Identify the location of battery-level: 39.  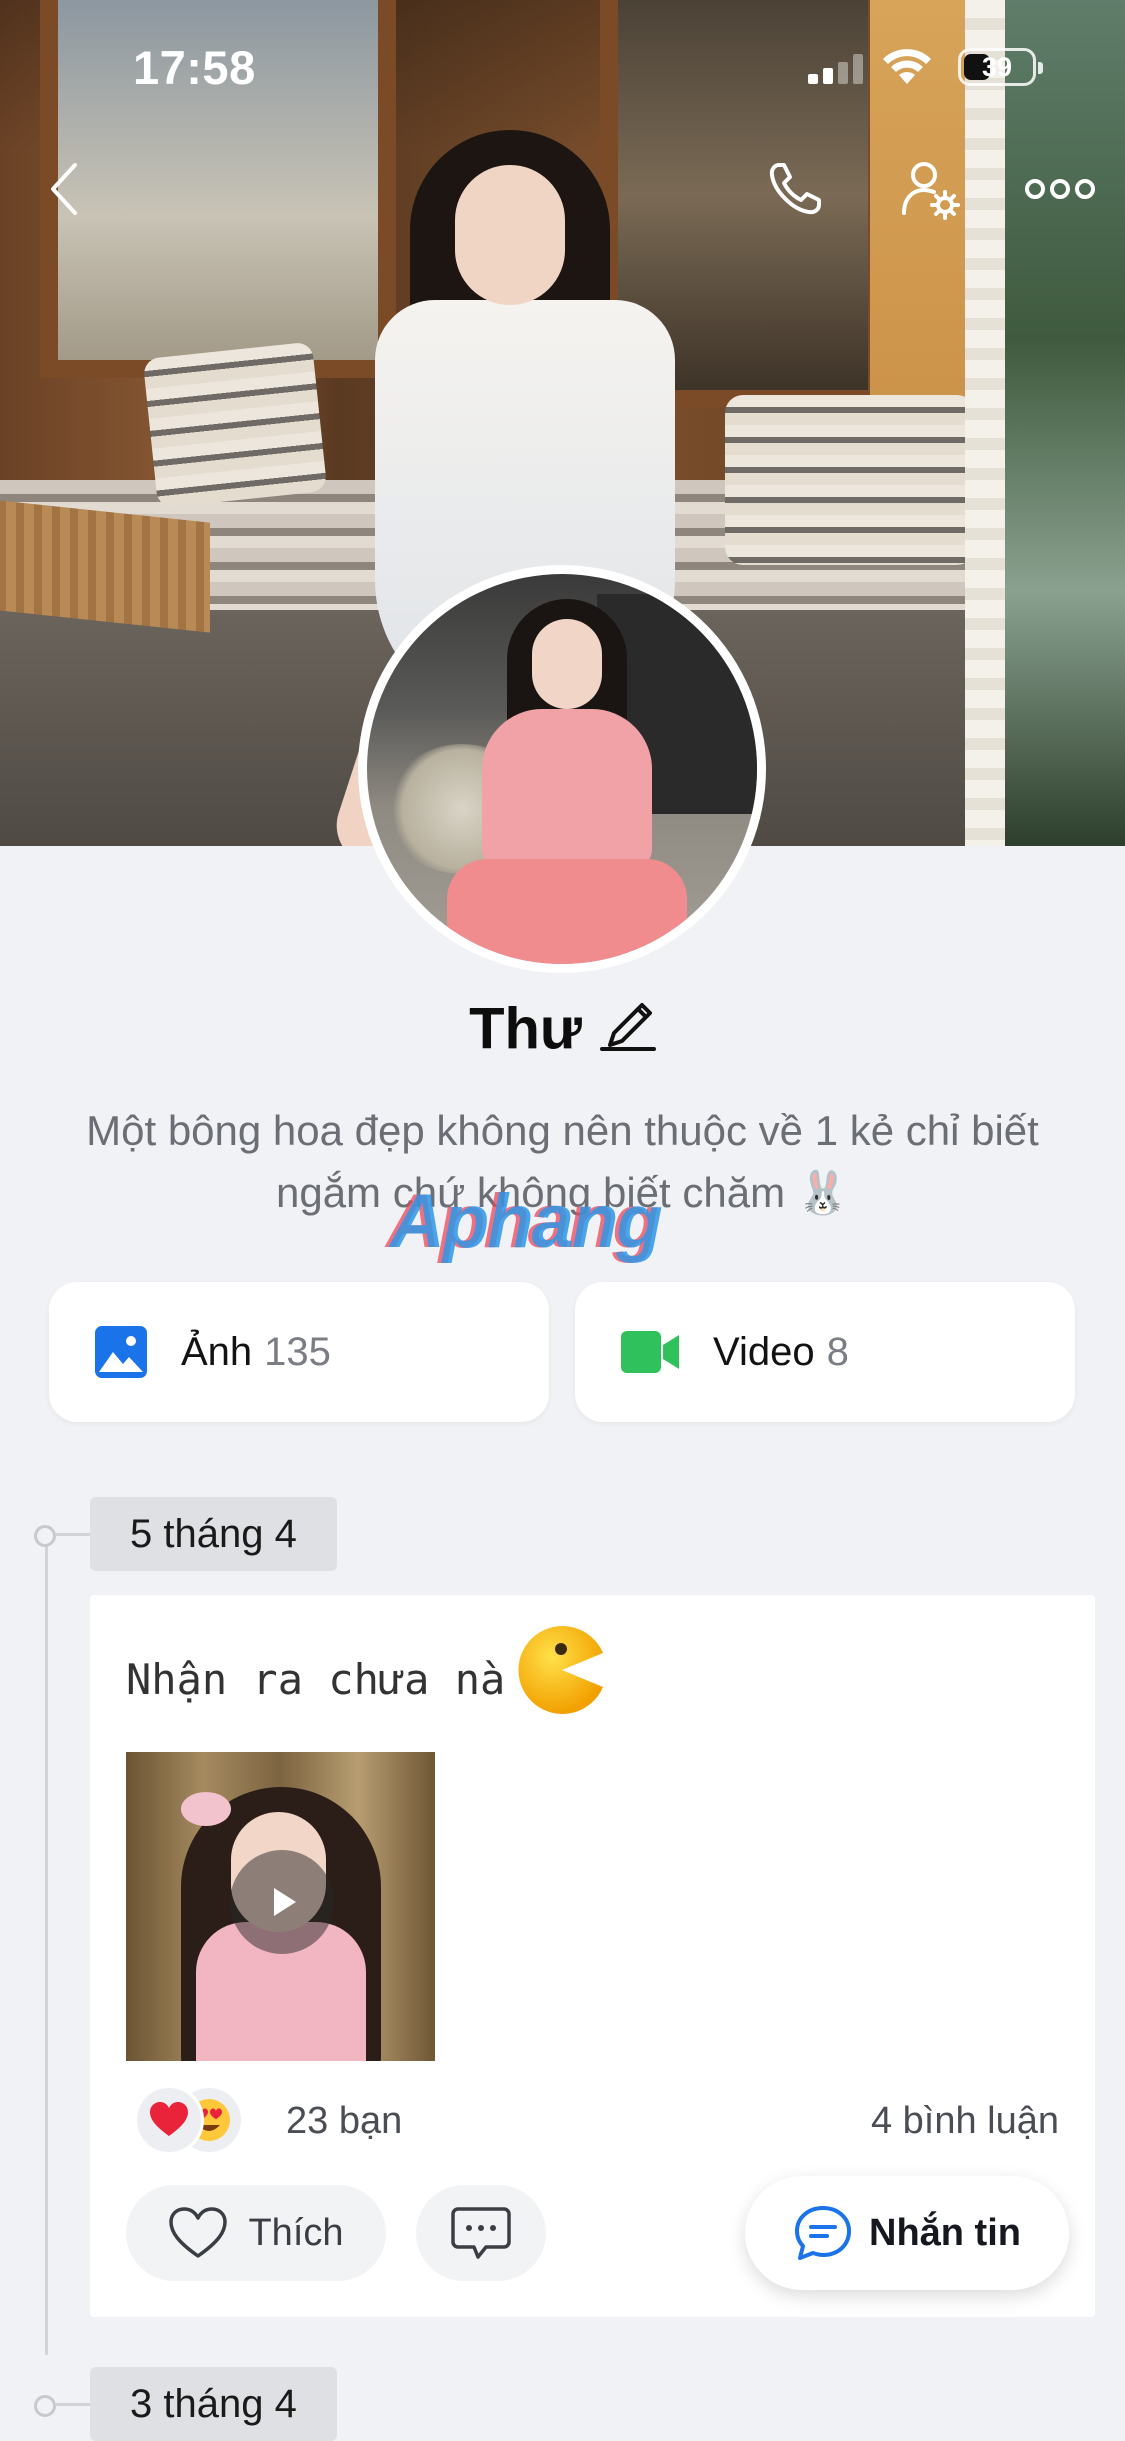
(997, 67).